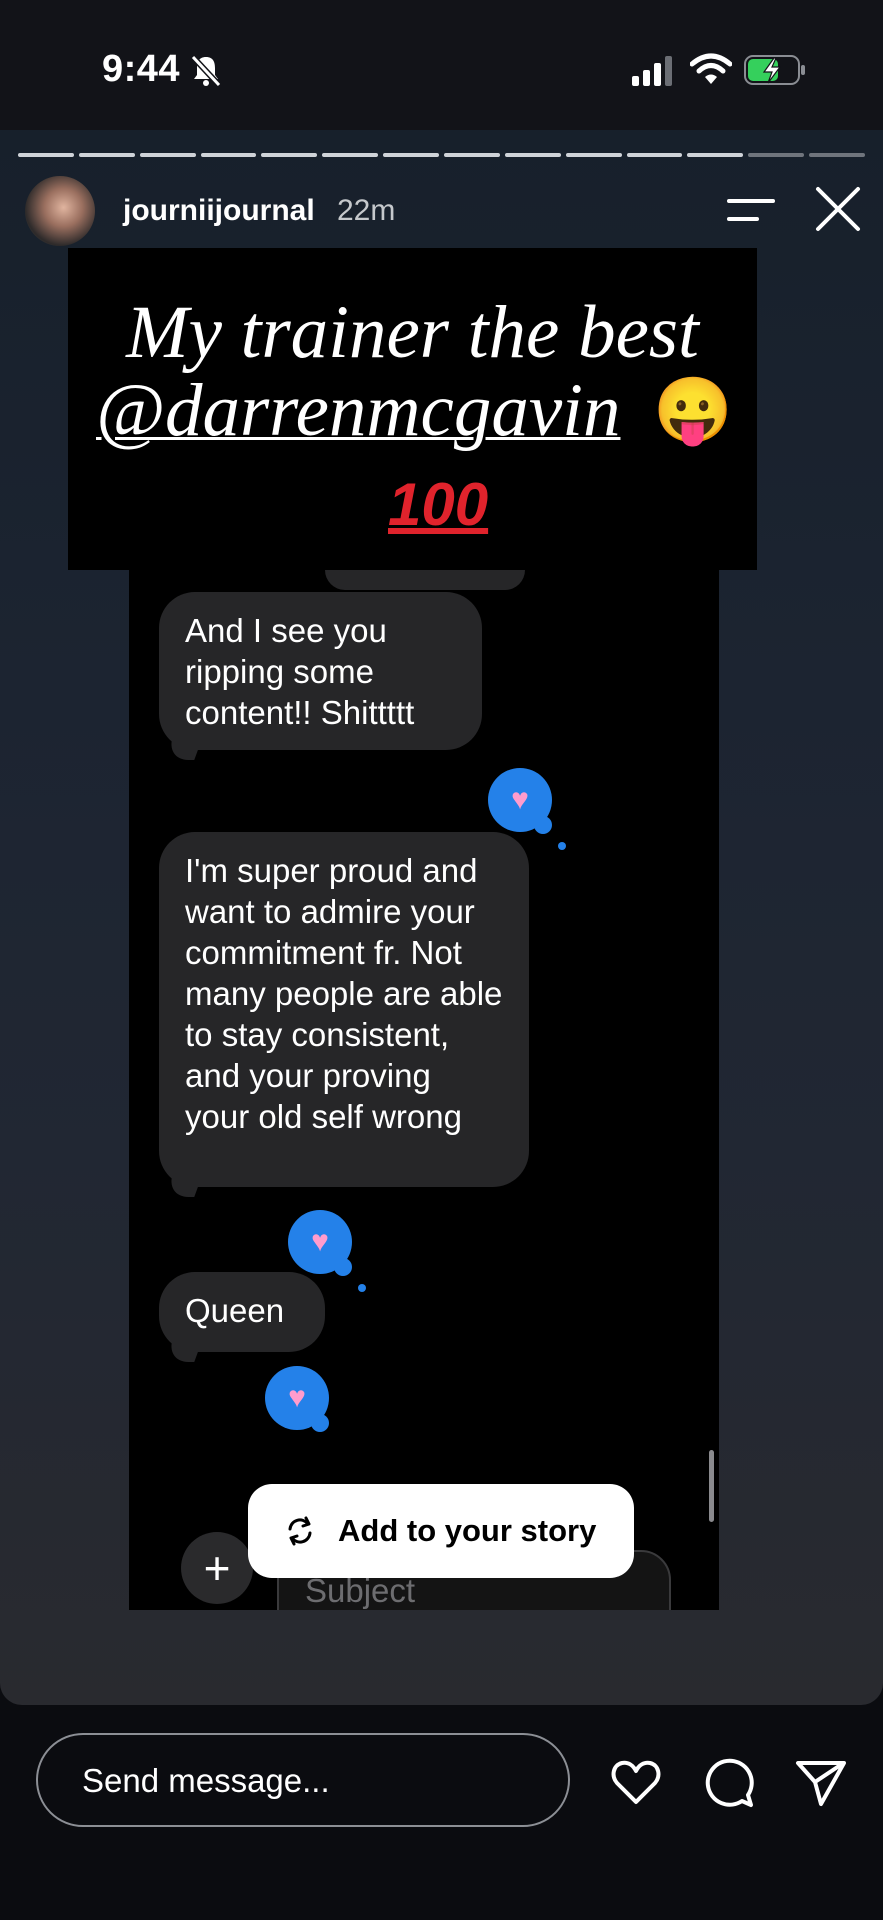  What do you see at coordinates (358, 411) in the screenshot?
I see `caption-mention: @darrenmcgavin` at bounding box center [358, 411].